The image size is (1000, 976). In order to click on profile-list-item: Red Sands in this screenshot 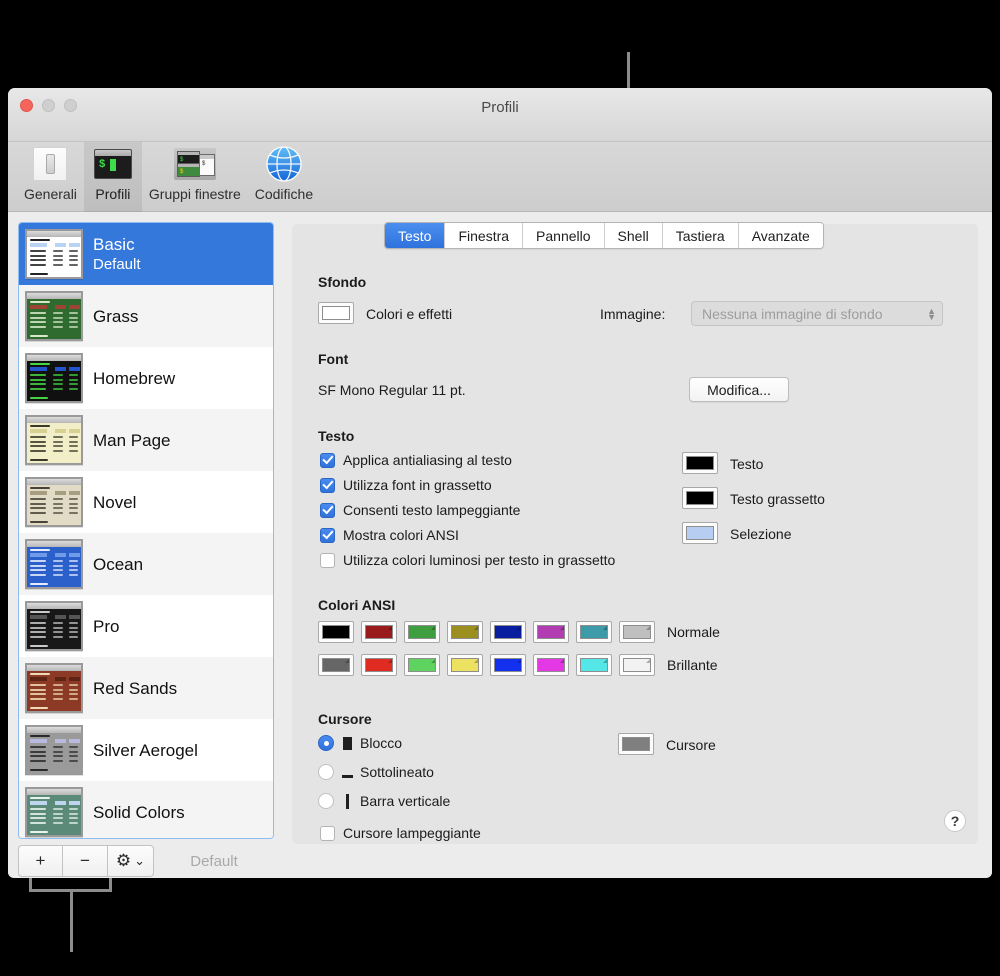, I will do `click(146, 688)`.